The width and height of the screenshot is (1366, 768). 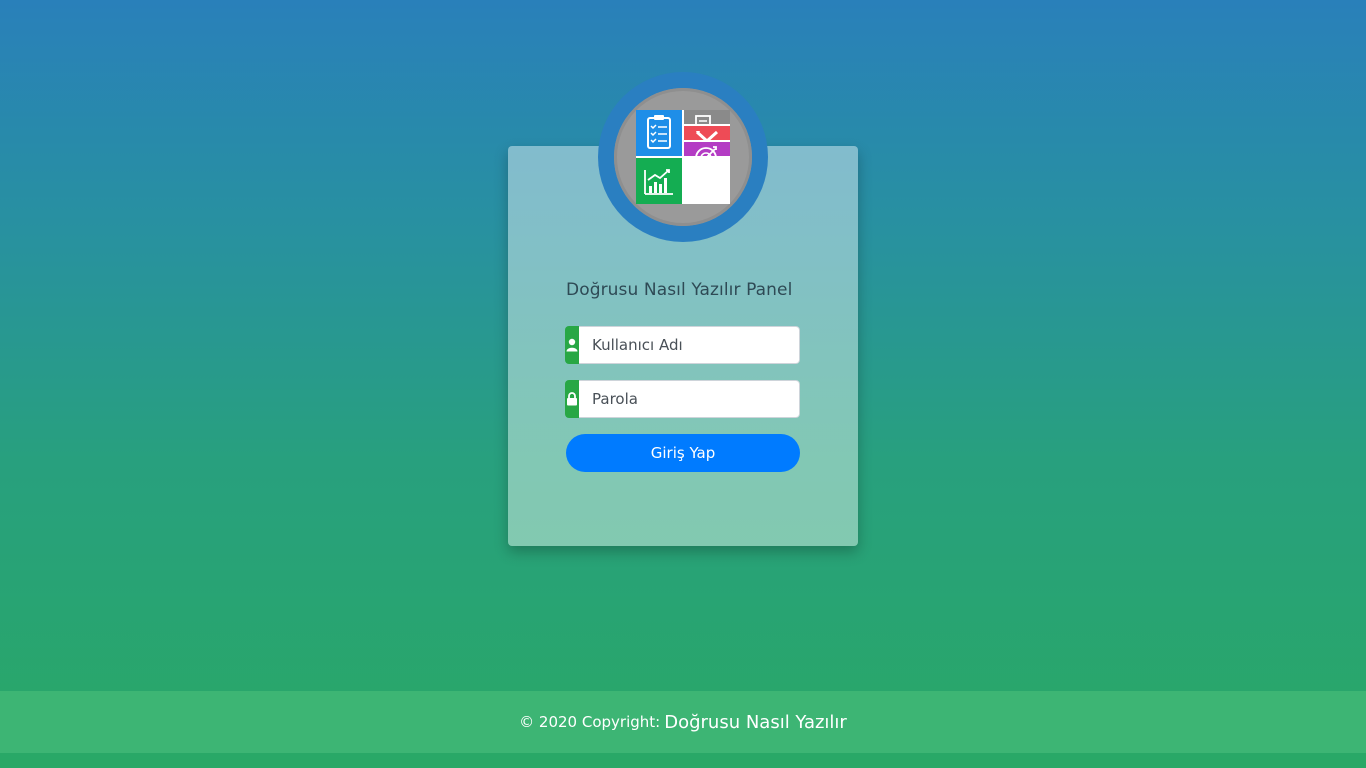 I want to click on document-search-icon, so click(x=707, y=117).